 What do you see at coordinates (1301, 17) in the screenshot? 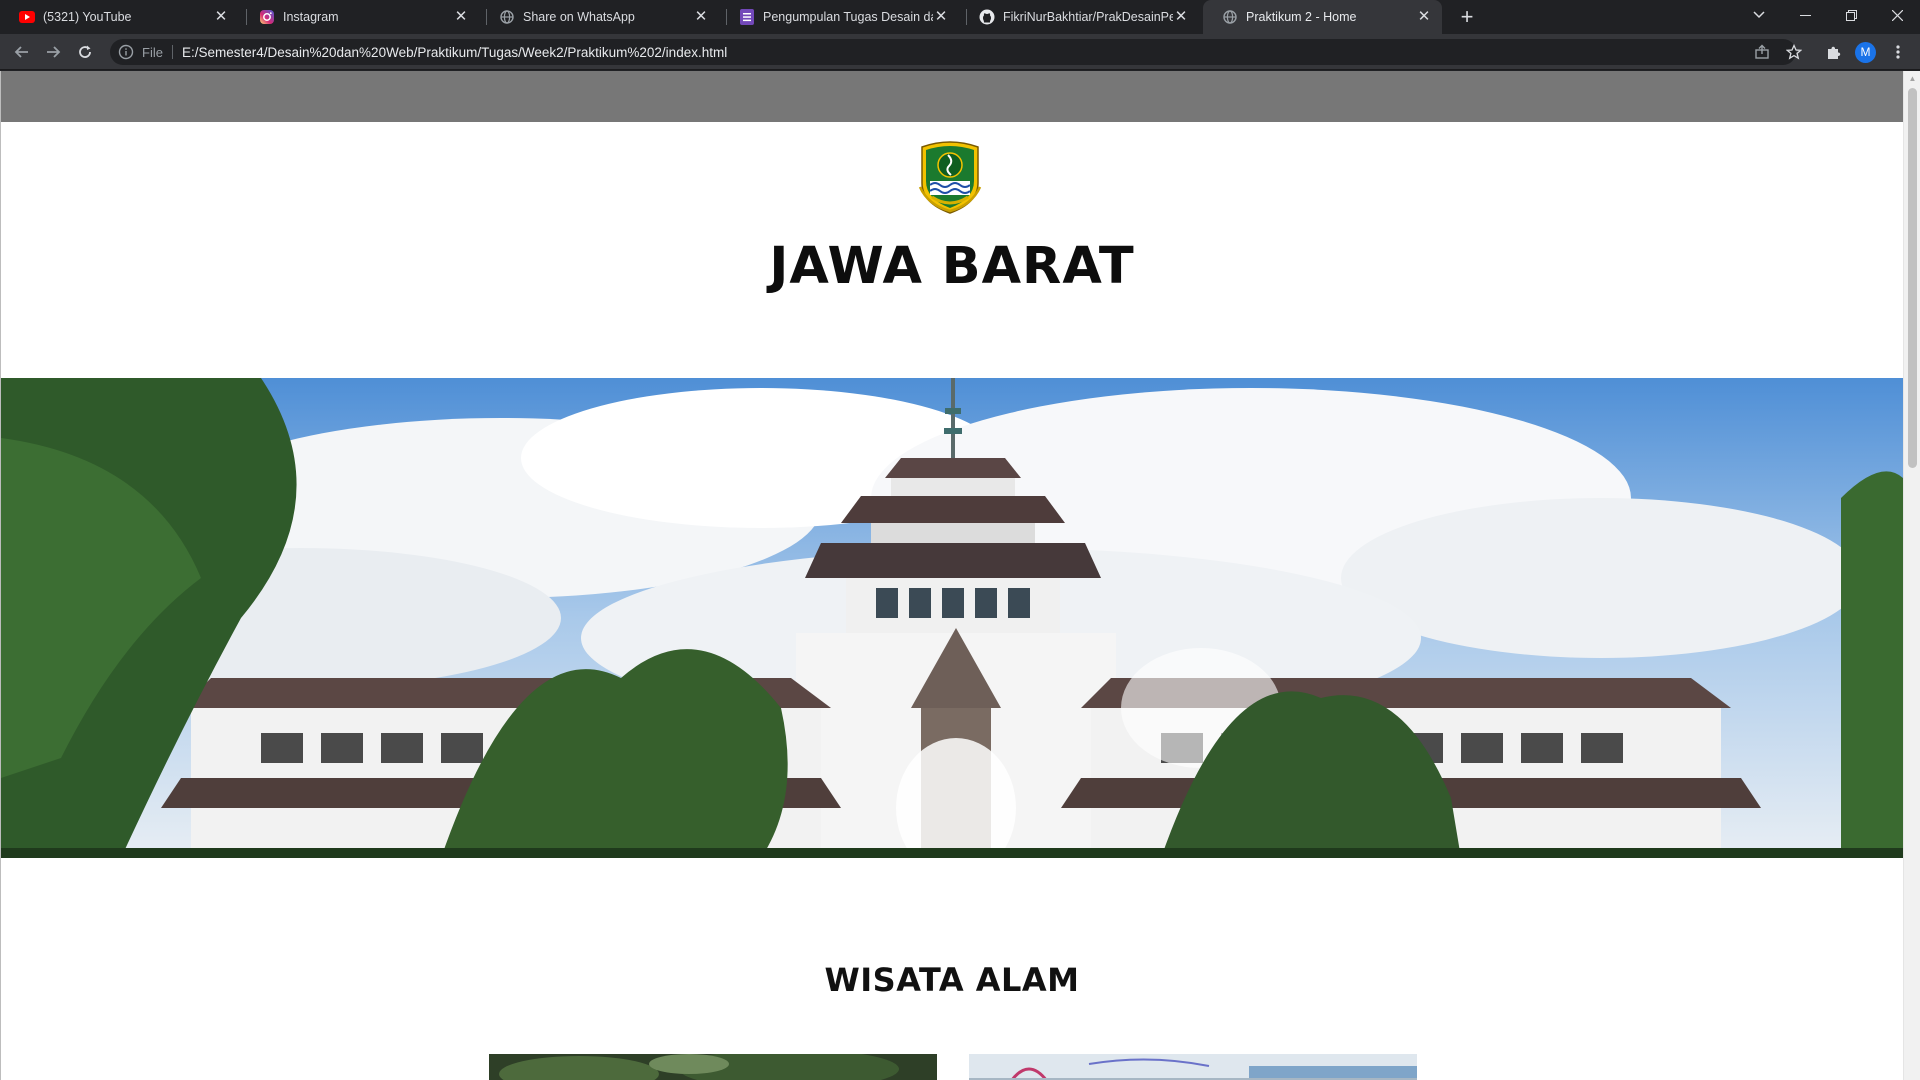
I see `tab-title: Praktikum 2 - Home` at bounding box center [1301, 17].